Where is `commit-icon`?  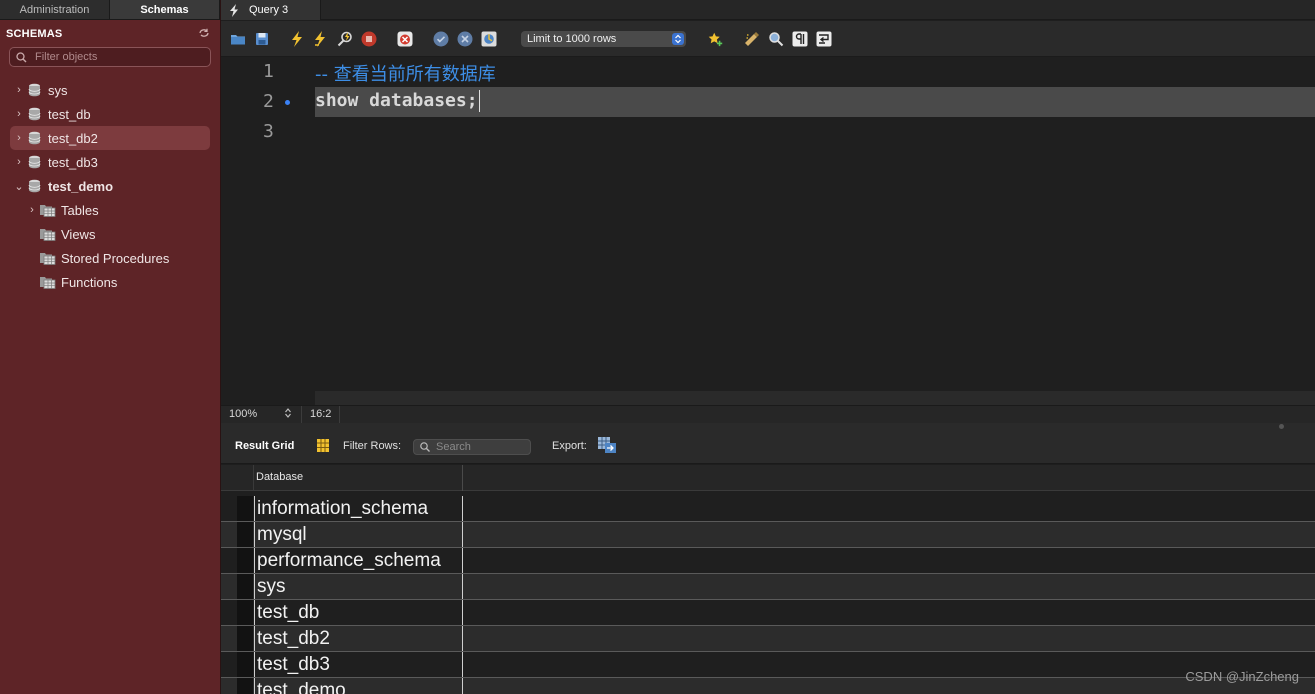
commit-icon is located at coordinates (441, 39).